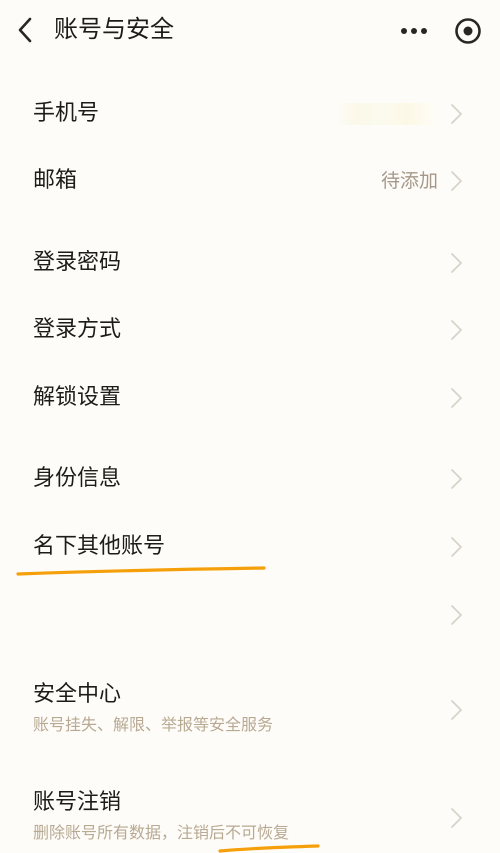 This screenshot has height=853, width=500. Describe the element at coordinates (250, 114) in the screenshot. I see `row-phone: 手机号` at that location.